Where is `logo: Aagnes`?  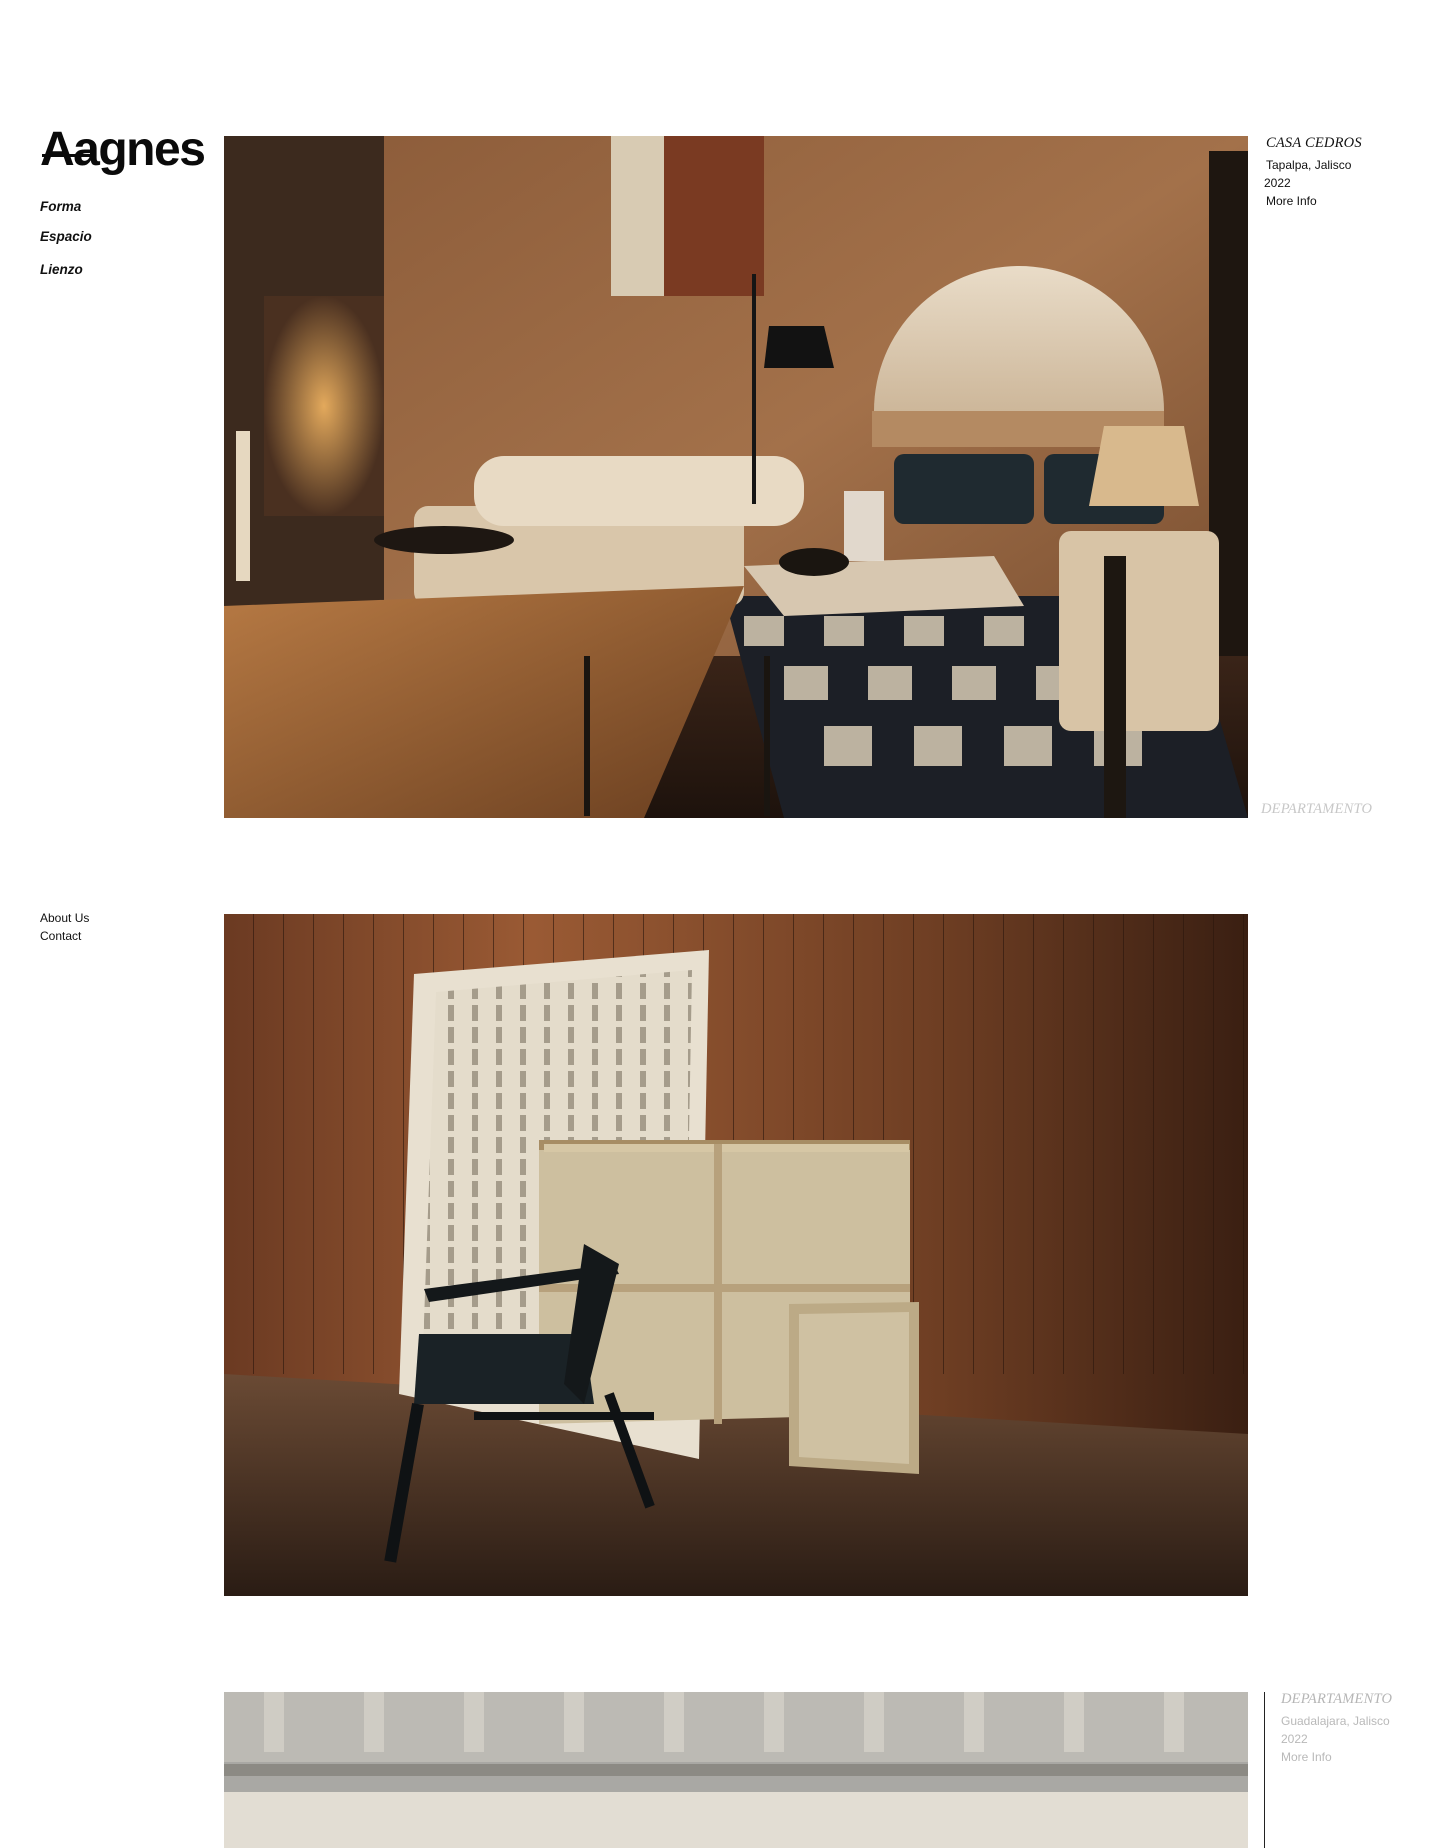 logo: Aagnes is located at coordinates (123, 149).